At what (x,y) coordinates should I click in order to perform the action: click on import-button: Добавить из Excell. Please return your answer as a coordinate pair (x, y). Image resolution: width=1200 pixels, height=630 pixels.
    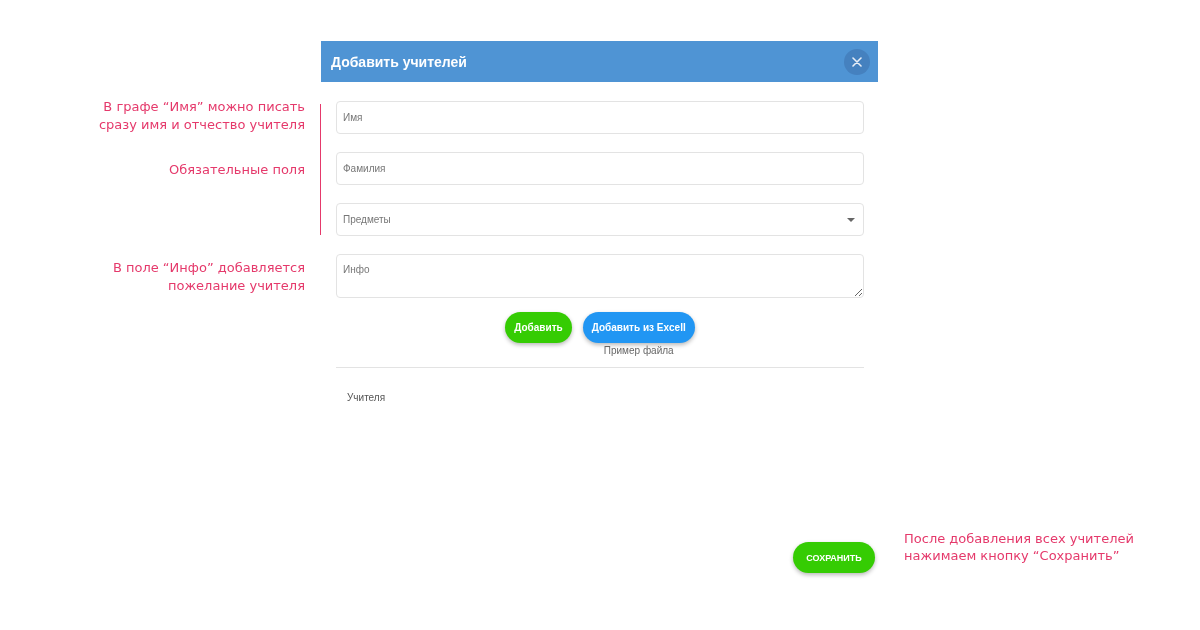
    Looking at the image, I should click on (638, 327).